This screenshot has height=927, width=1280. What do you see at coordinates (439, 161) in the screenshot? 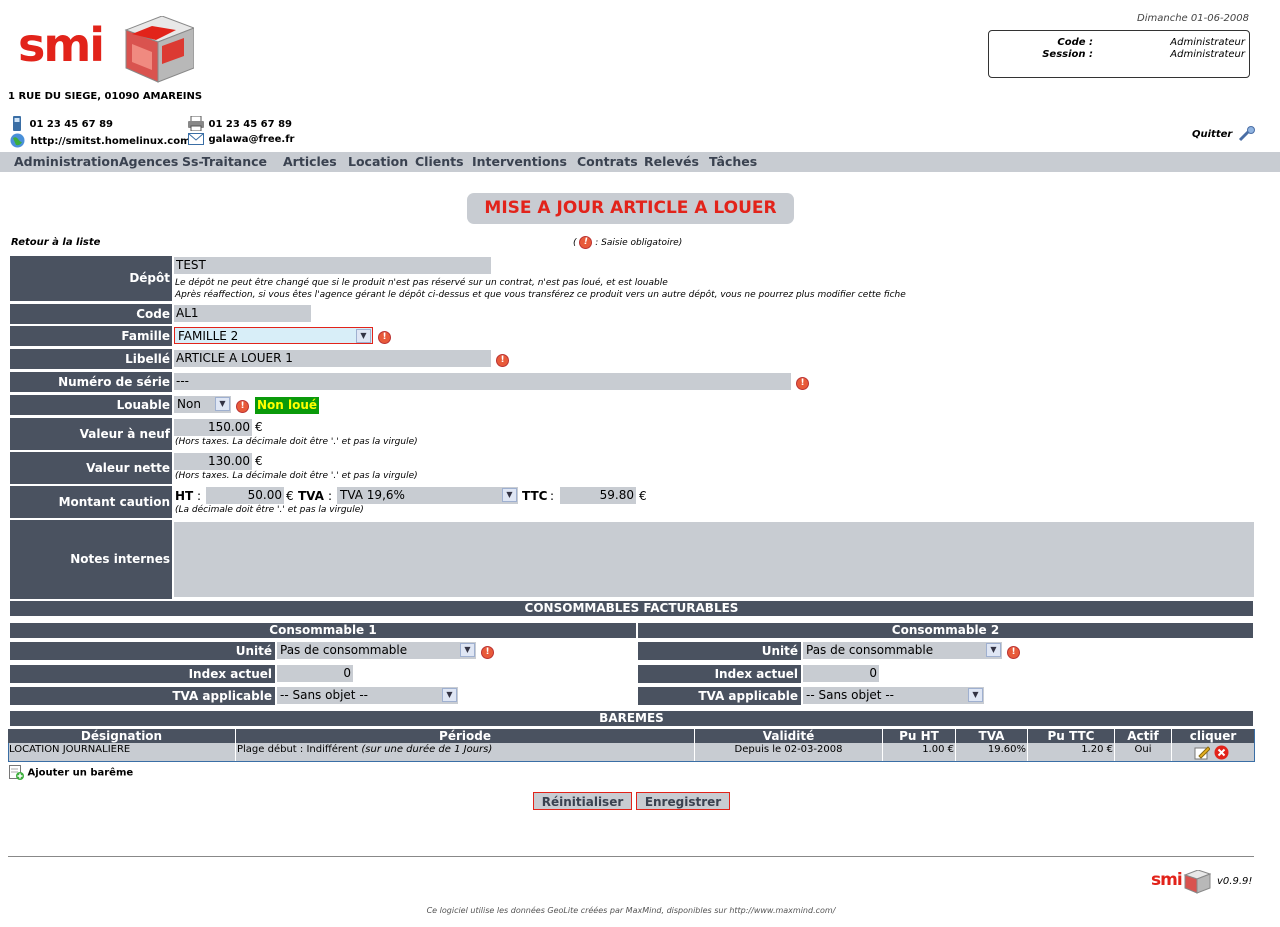
I see `menu-item-clients: Clients` at bounding box center [439, 161].